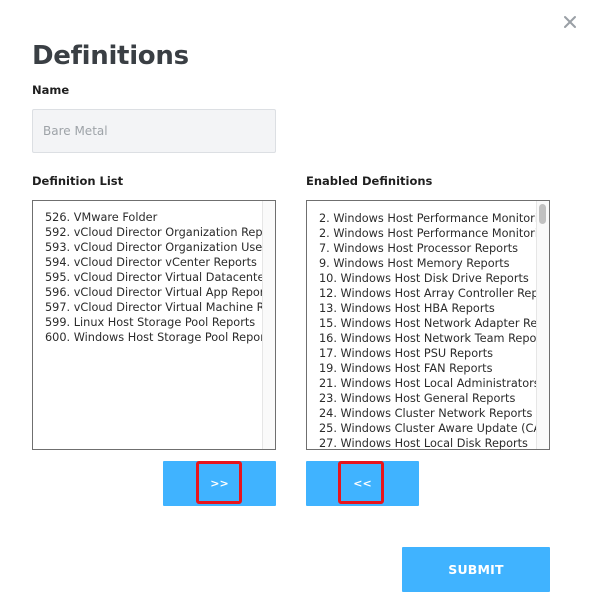 This screenshot has width=589, height=600. Describe the element at coordinates (154, 131) in the screenshot. I see `name-input` at that location.